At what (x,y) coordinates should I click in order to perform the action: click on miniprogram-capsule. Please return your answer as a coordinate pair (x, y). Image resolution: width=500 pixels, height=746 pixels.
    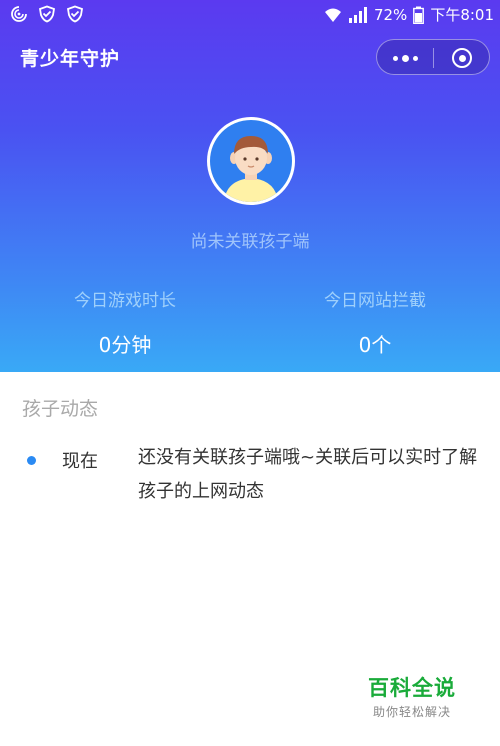
    Looking at the image, I should click on (433, 57).